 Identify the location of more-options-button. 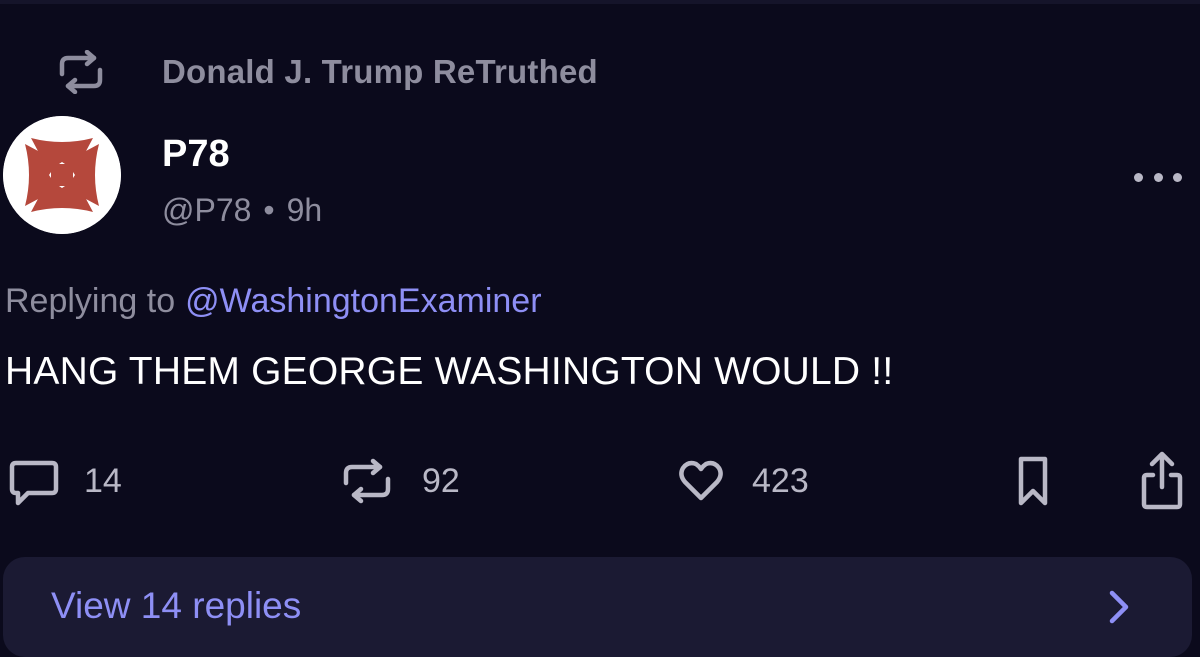
(1158, 177).